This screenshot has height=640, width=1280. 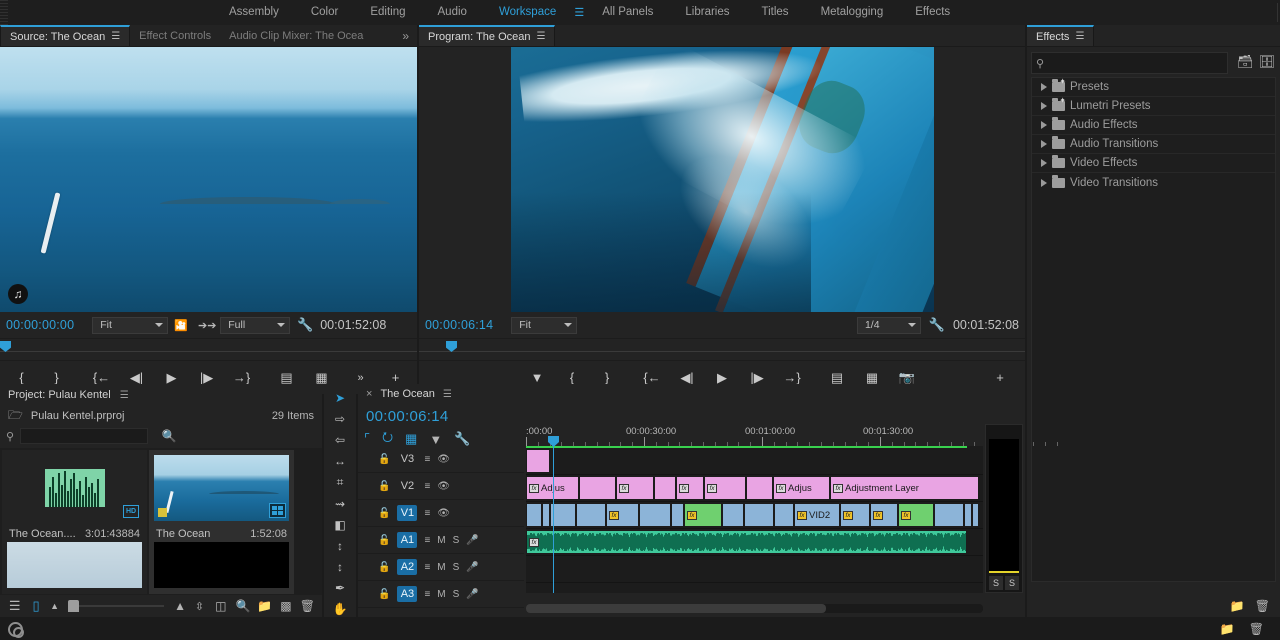 What do you see at coordinates (84, 436) in the screenshot?
I see `project-search-input` at bounding box center [84, 436].